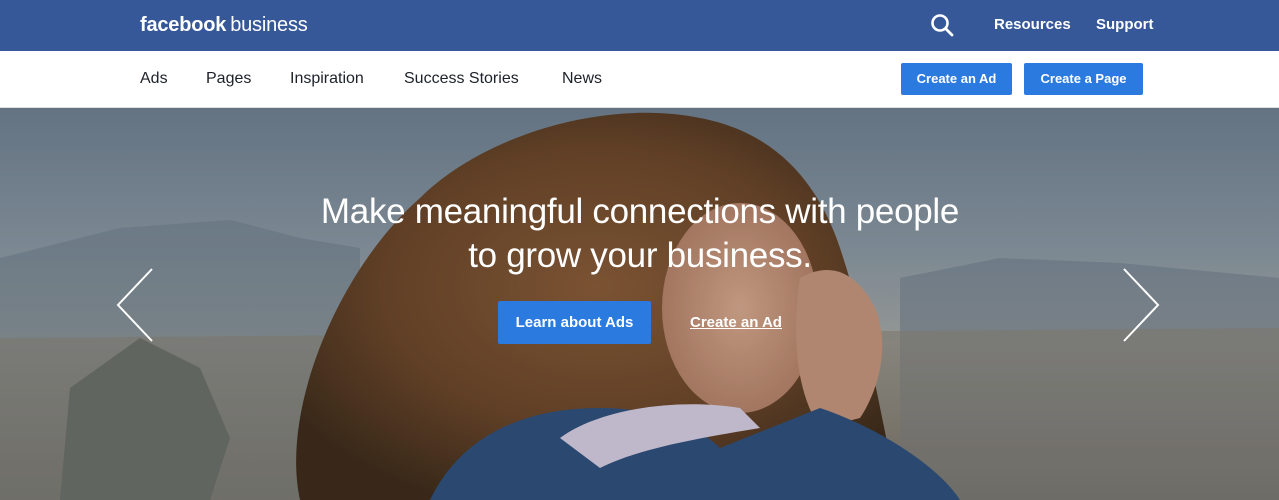 The image size is (1279, 500). Describe the element at coordinates (574, 322) in the screenshot. I see `learn-about-ads-button: Learn about Ads` at that location.